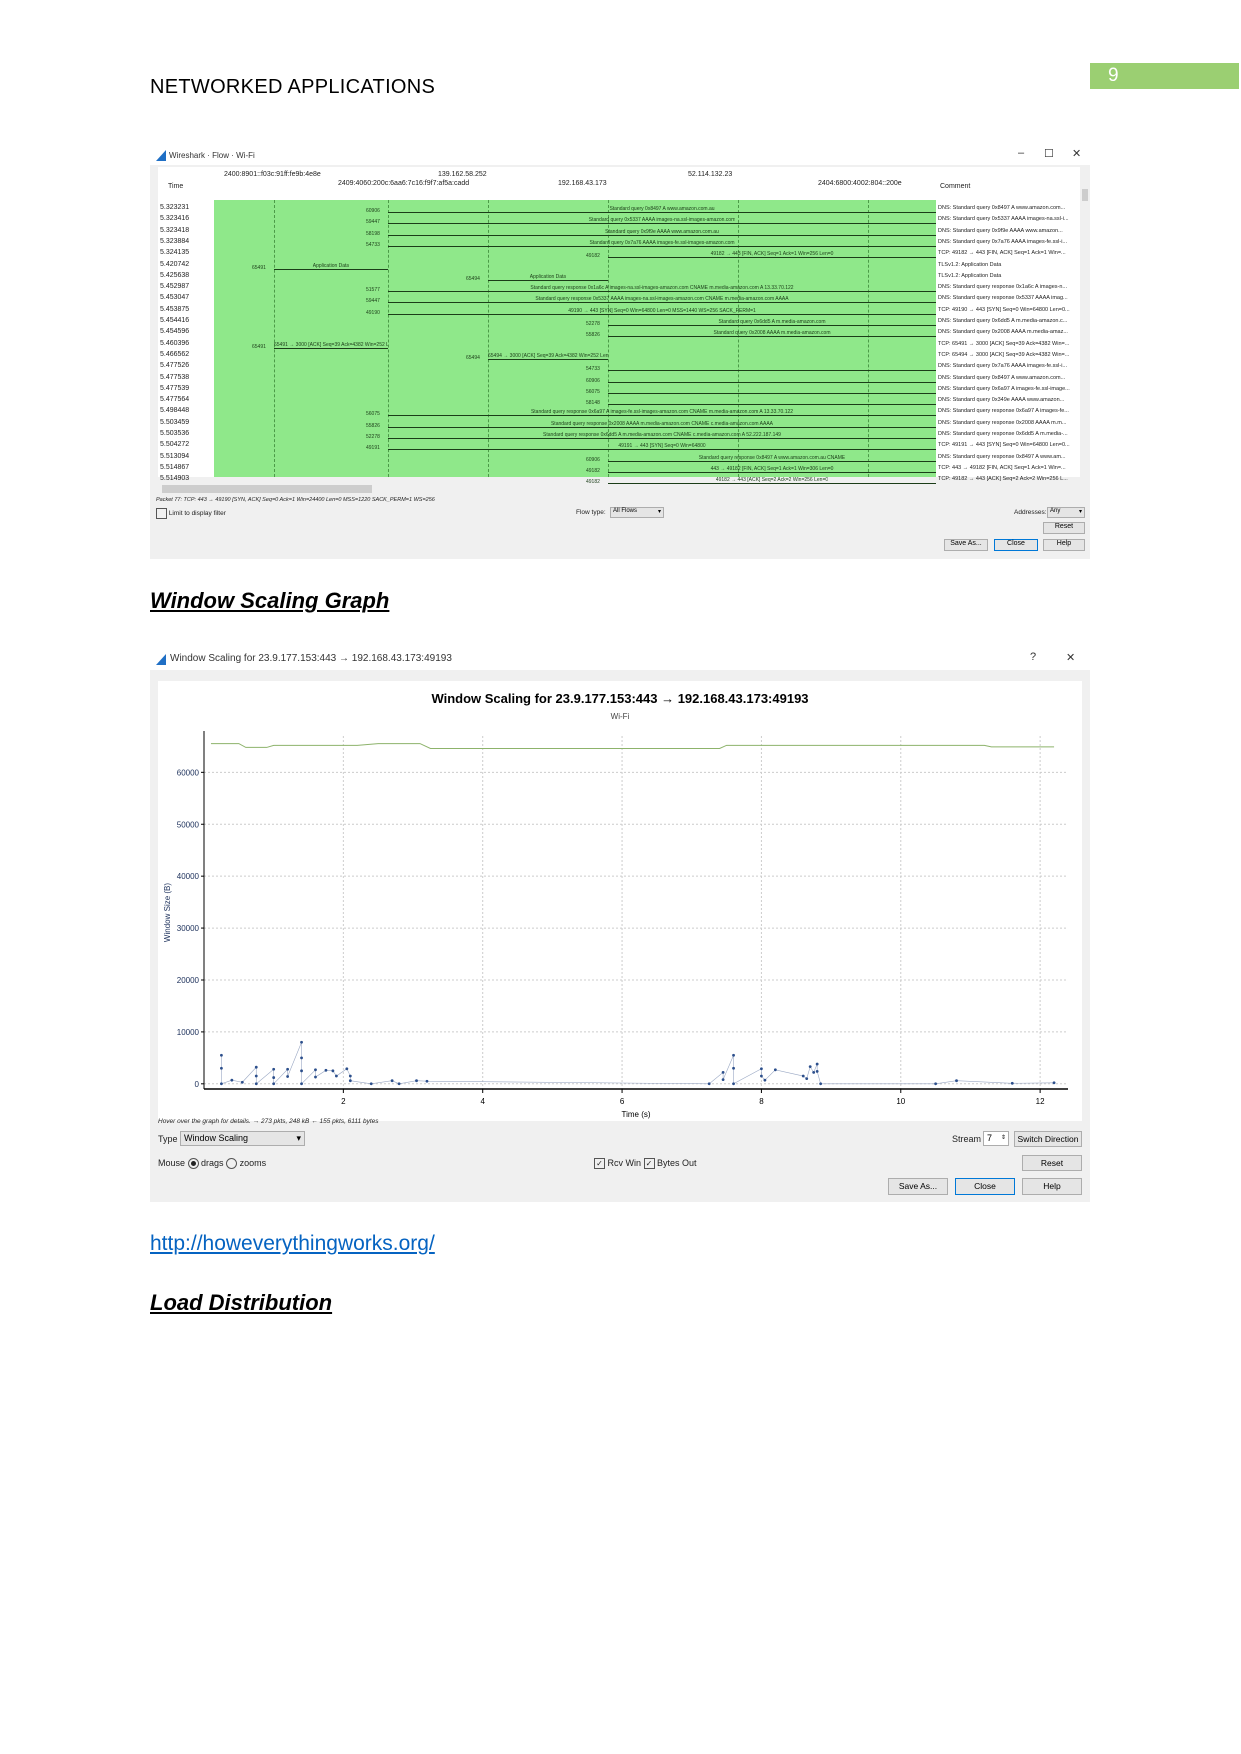  What do you see at coordinates (1049, 153) in the screenshot?
I see `maximize-button: ☐` at bounding box center [1049, 153].